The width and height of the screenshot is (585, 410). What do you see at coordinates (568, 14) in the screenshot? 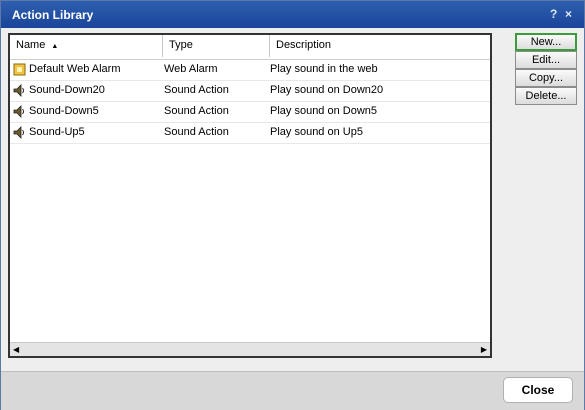
I see `close-icon: ×` at bounding box center [568, 14].